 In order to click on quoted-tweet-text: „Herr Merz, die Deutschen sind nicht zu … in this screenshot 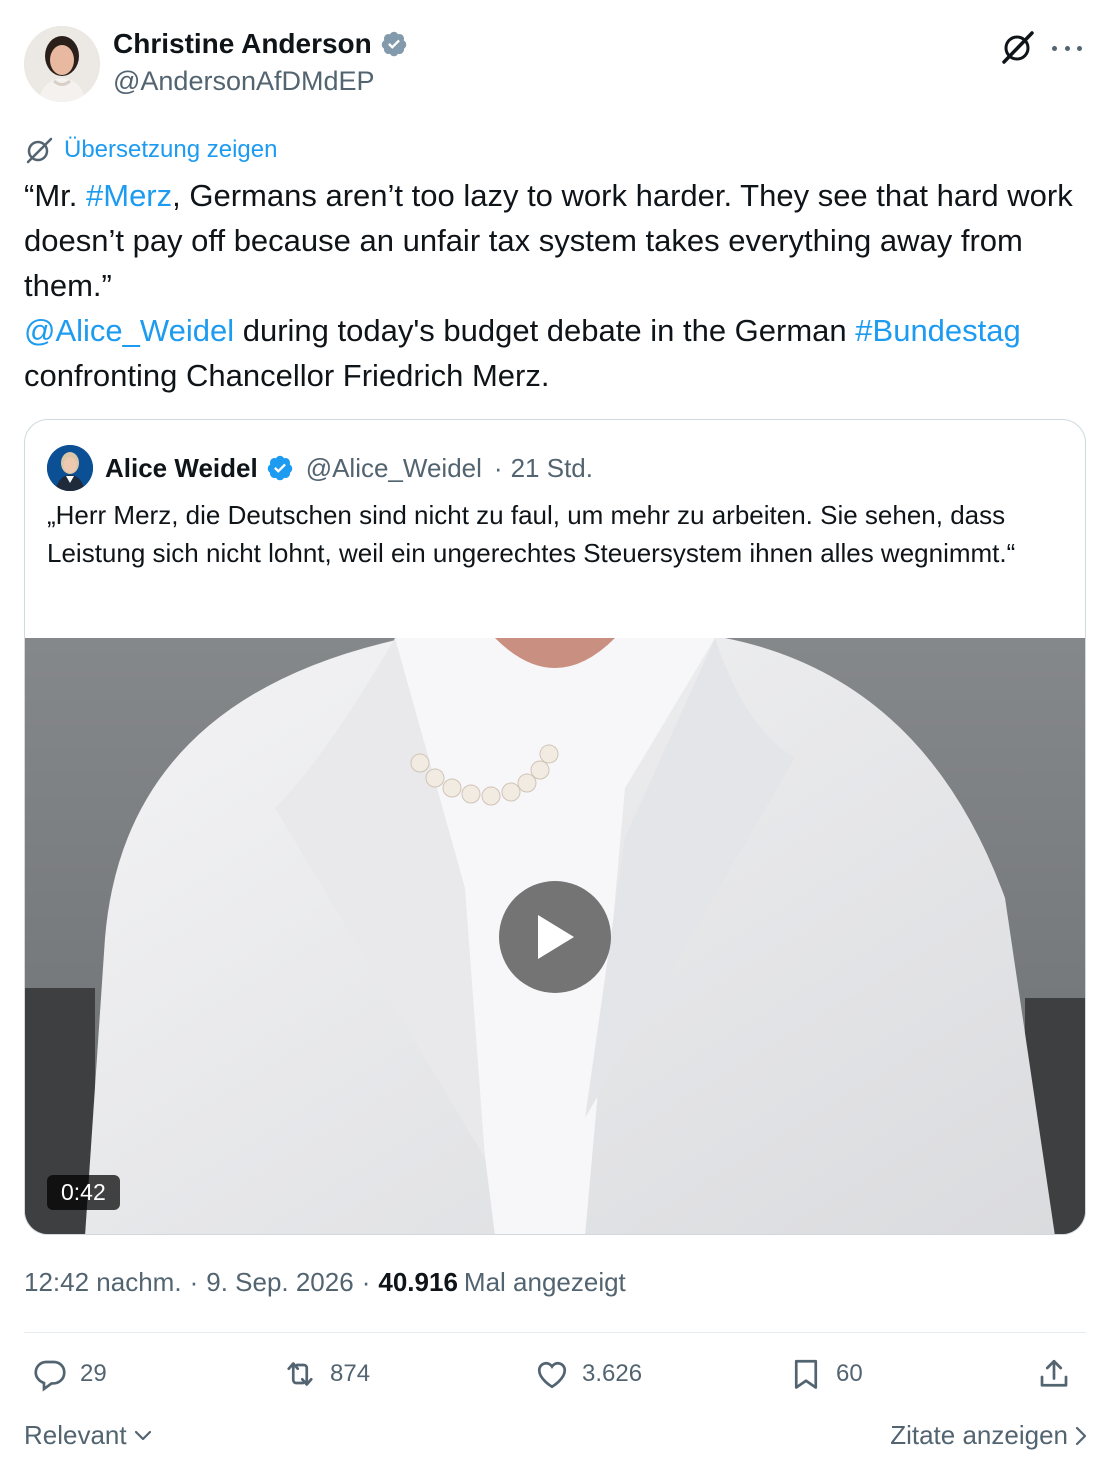, I will do `click(531, 534)`.